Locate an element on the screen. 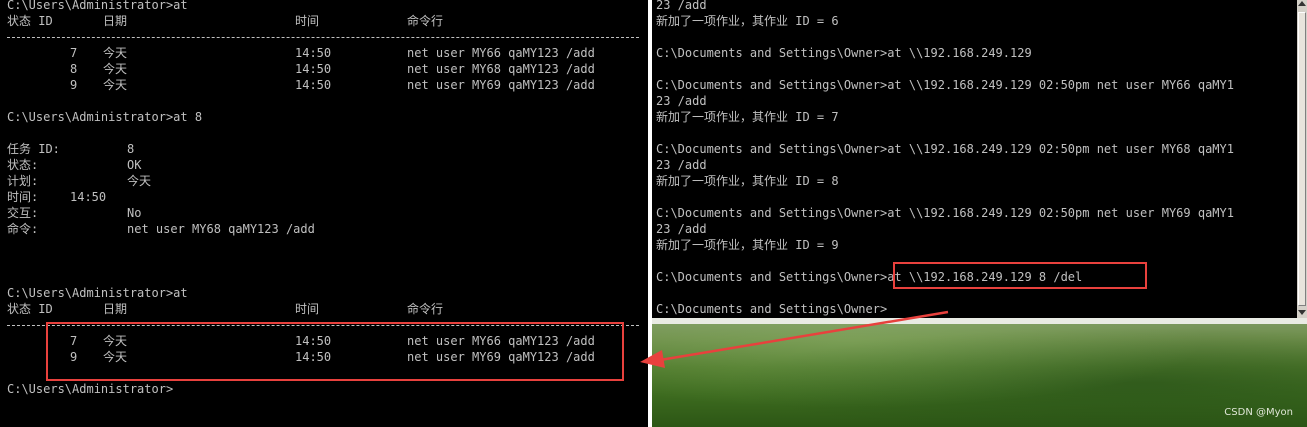  highlight-box-remaining-jobs is located at coordinates (335, 351).